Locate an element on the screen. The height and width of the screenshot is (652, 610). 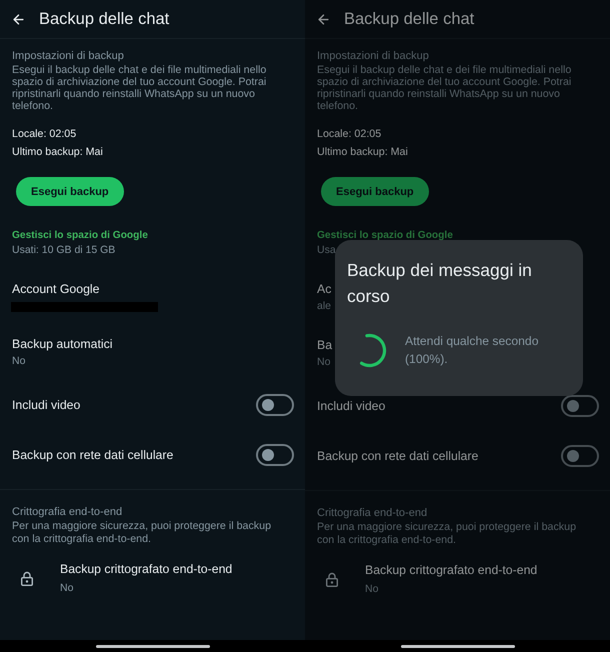
setting-title: Account Google is located at coordinates (56, 289).